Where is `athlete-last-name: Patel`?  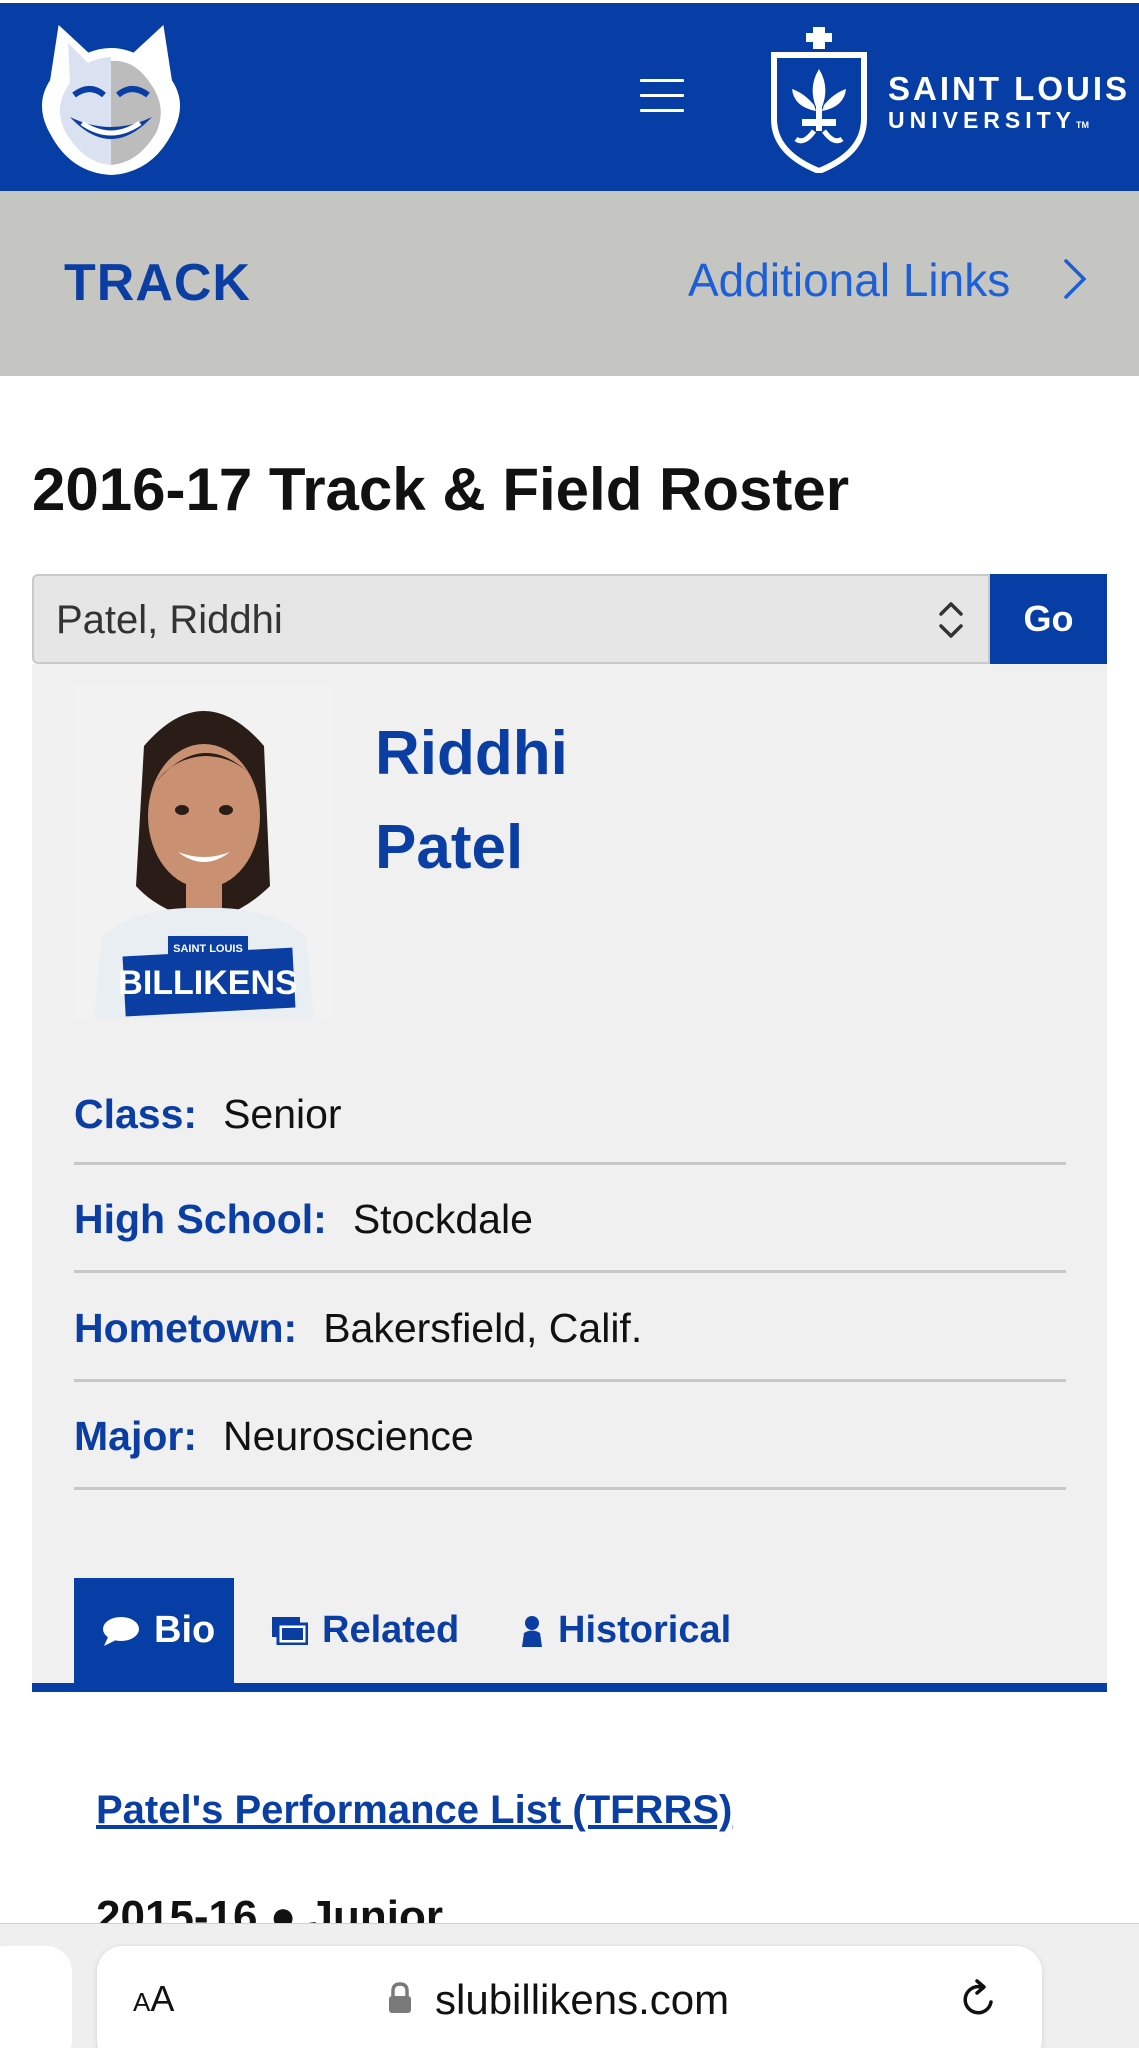 athlete-last-name: Patel is located at coordinates (449, 847).